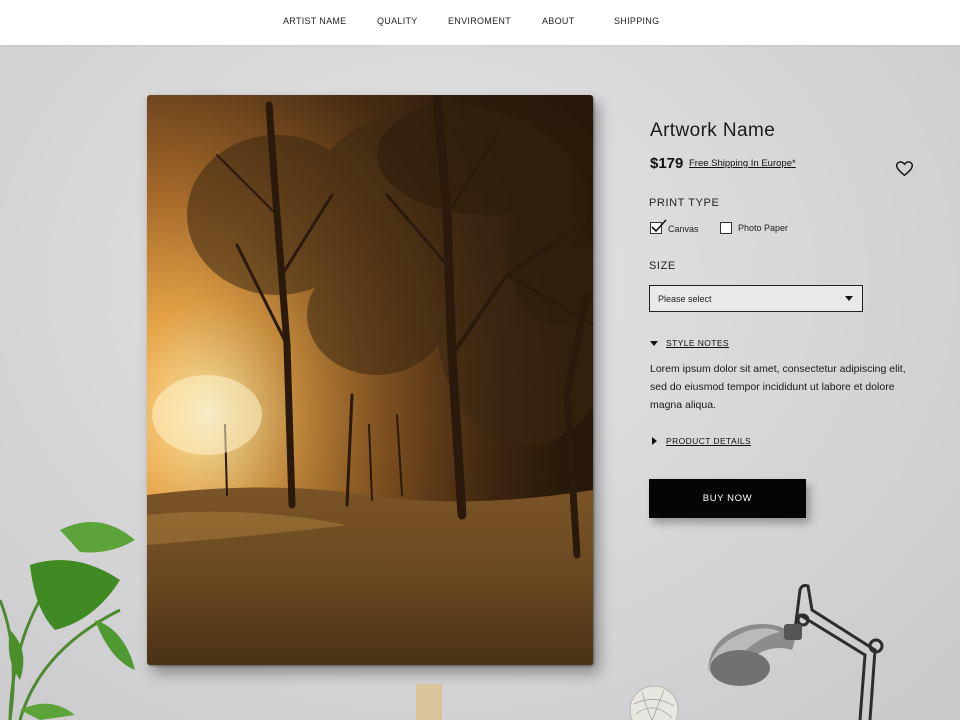 This screenshot has height=720, width=960. I want to click on plant-decoration, so click(67, 621).